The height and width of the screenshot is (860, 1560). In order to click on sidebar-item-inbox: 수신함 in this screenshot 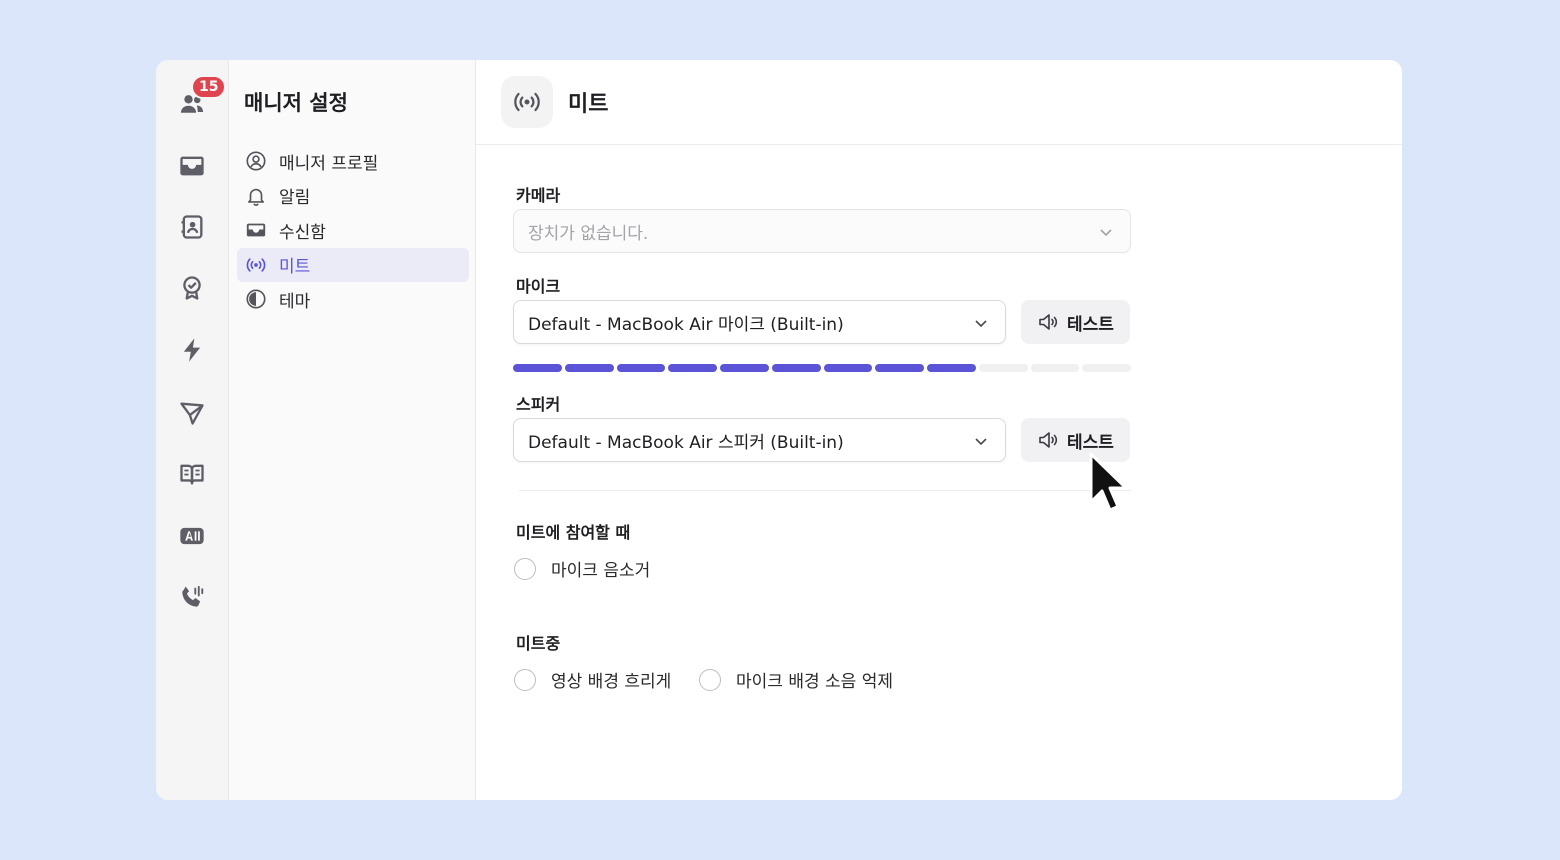, I will do `click(353, 230)`.